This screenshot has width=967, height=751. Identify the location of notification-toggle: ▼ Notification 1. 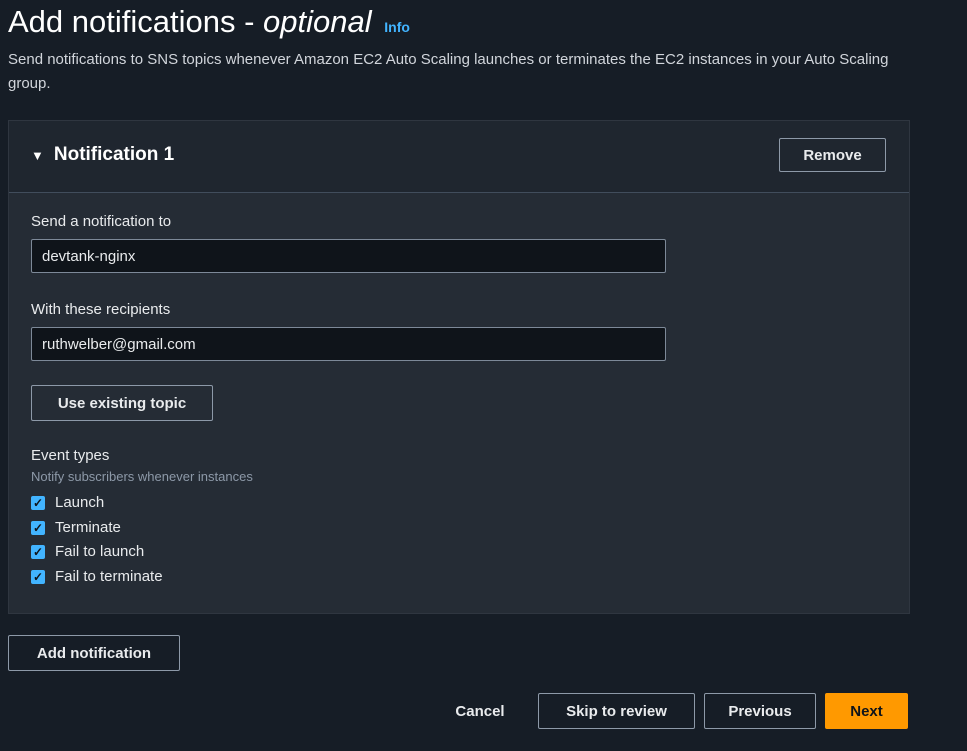
(102, 155).